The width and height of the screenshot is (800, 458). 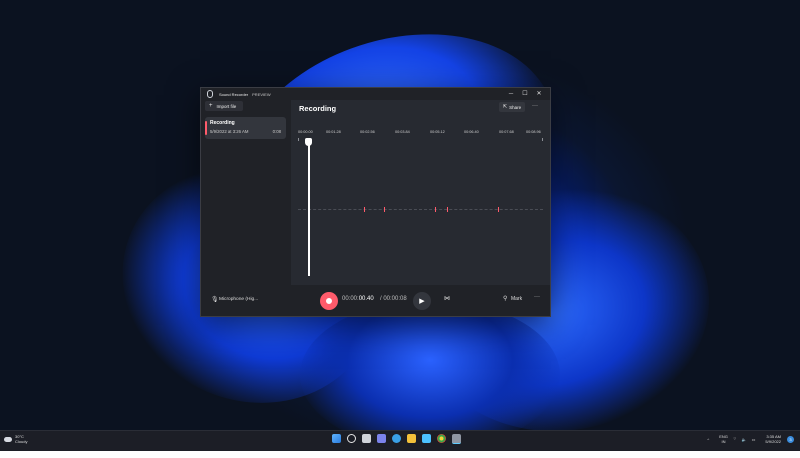 I want to click on waveform-area, so click(x=420, y=210).